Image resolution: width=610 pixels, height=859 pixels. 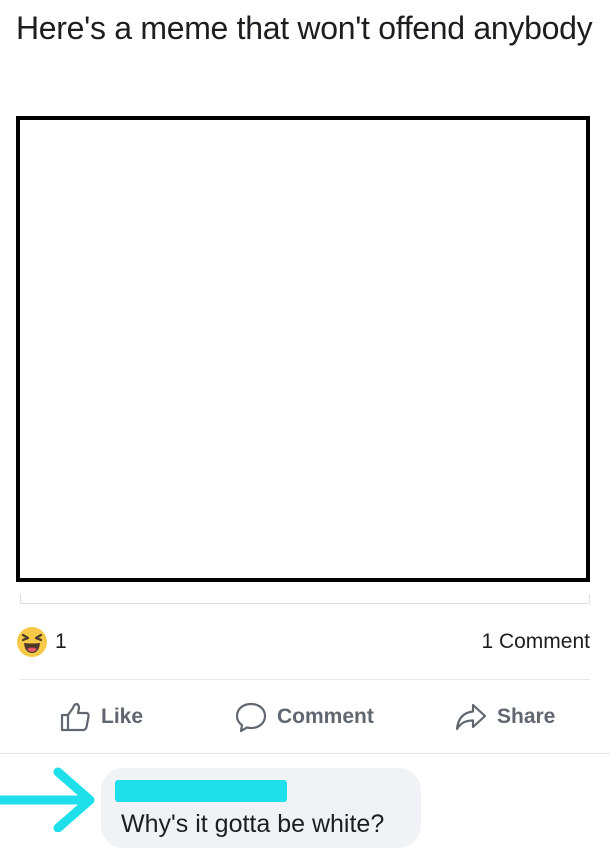 I want to click on post-text: Here's a meme that won't offend anybody, so click(x=304, y=28).